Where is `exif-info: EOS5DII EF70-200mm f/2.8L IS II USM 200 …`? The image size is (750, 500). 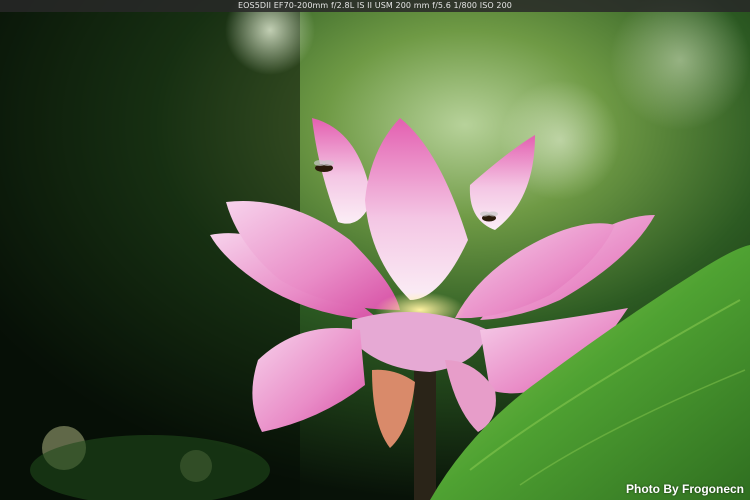
exif-info: EOS5DII EF70-200mm f/2.8L IS II USM 200 … is located at coordinates (375, 6).